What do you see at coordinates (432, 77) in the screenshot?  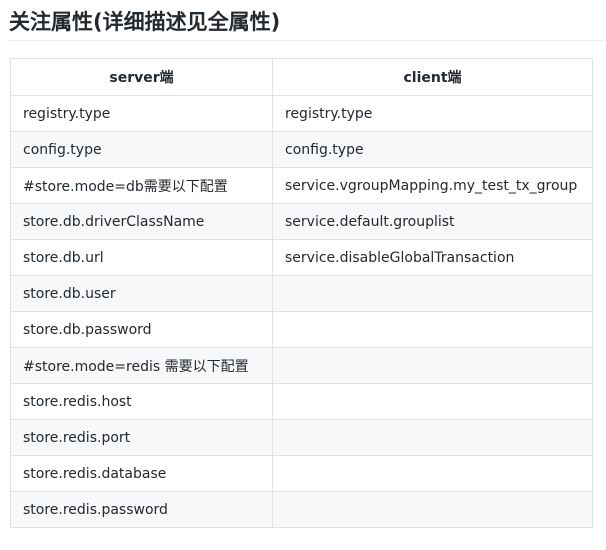 I see `header-client: client端` at bounding box center [432, 77].